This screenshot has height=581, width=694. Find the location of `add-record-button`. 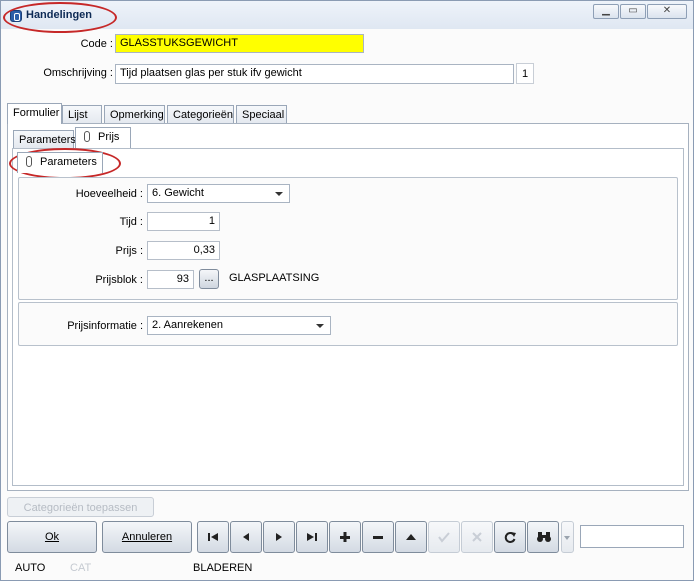

add-record-button is located at coordinates (345, 537).